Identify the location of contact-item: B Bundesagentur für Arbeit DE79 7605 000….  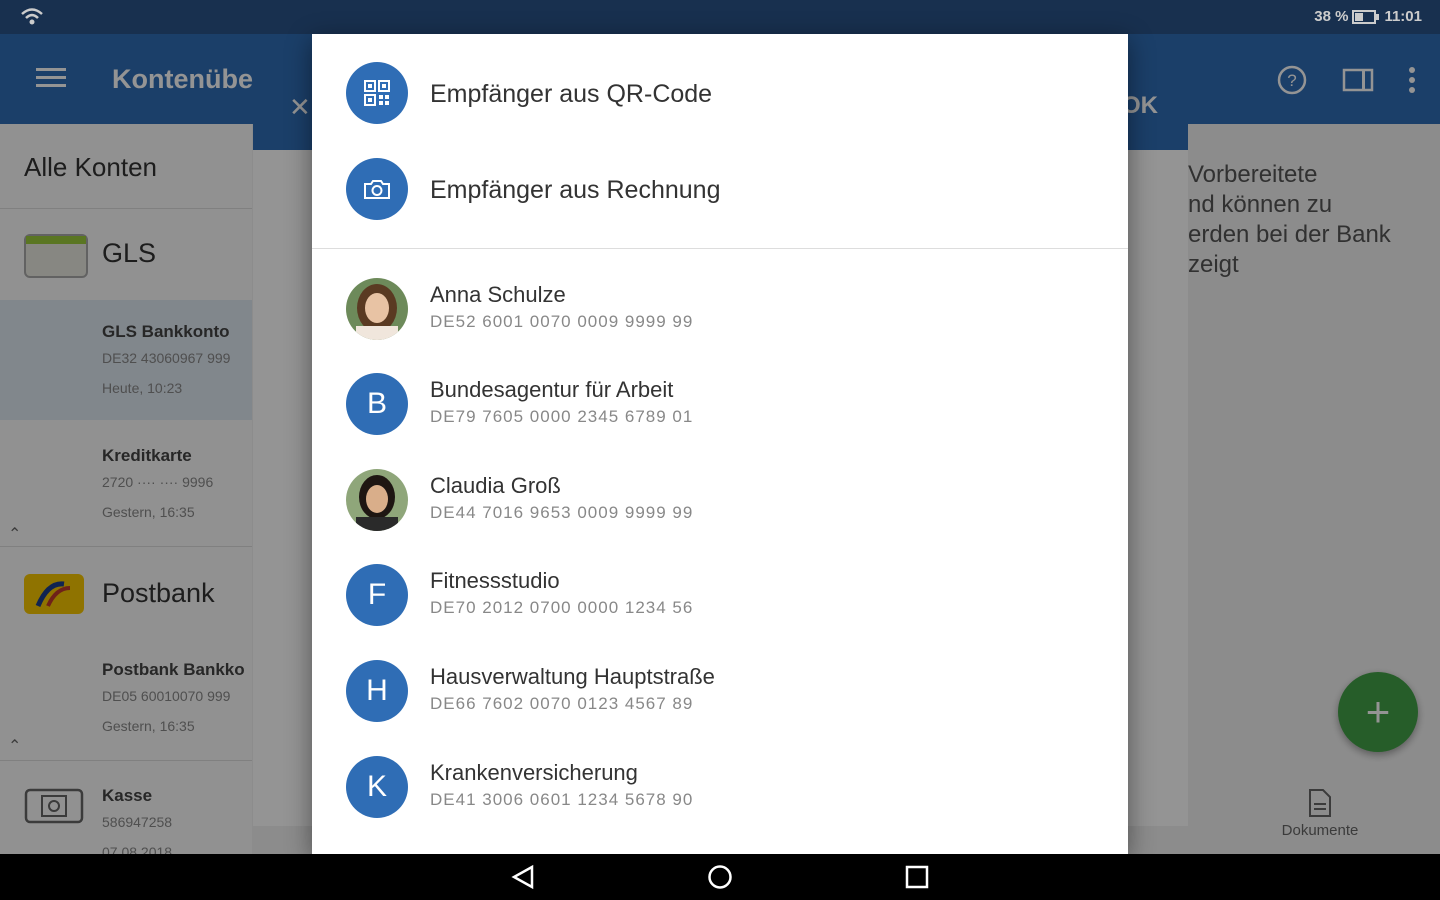
(720, 405).